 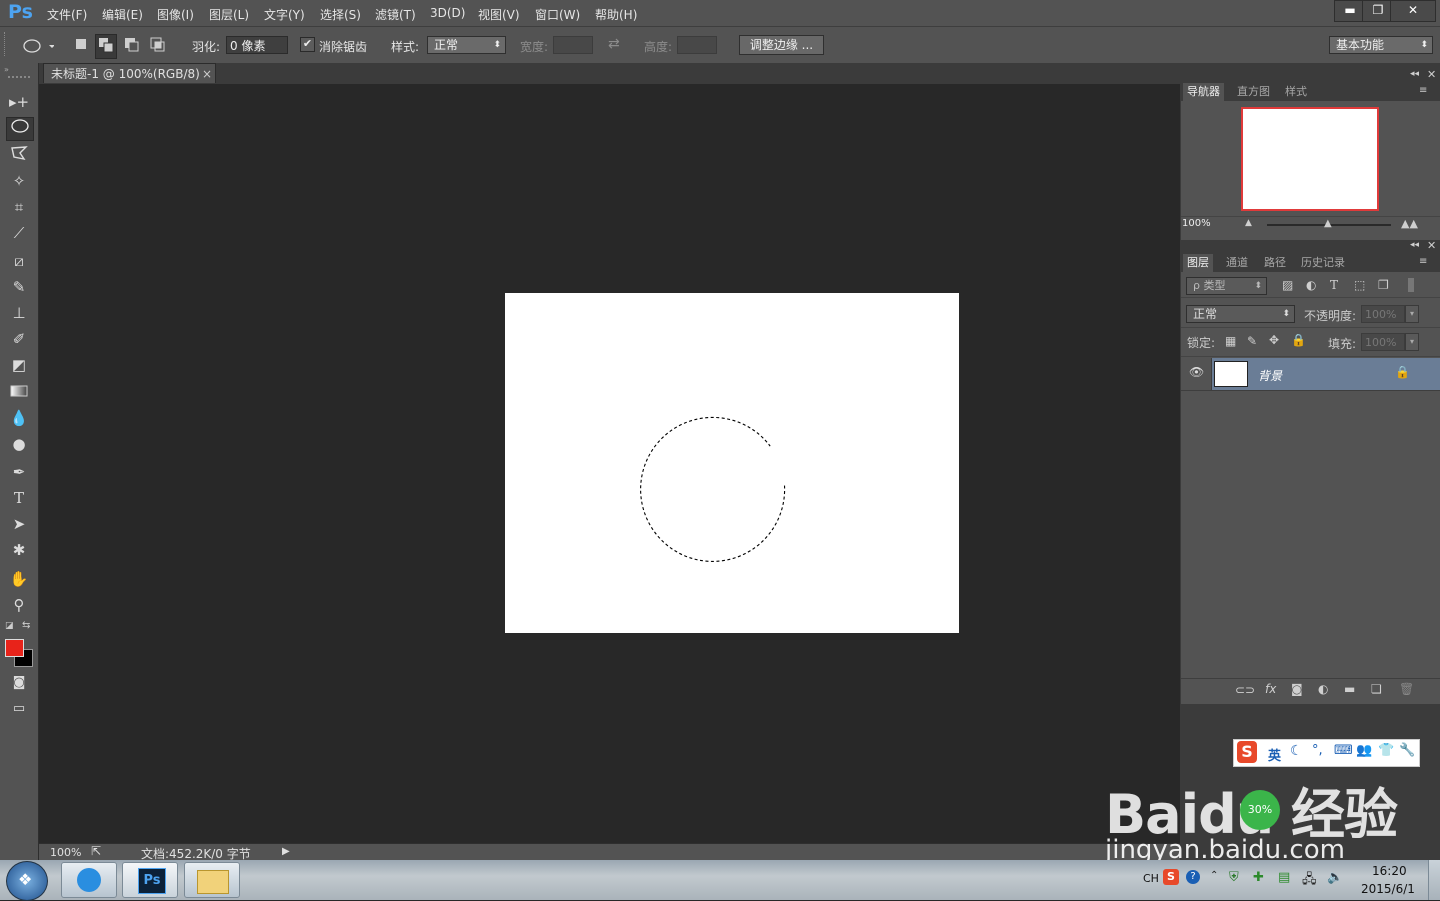 What do you see at coordinates (122, 14) in the screenshot?
I see `menu-edit: 编辑(E)` at bounding box center [122, 14].